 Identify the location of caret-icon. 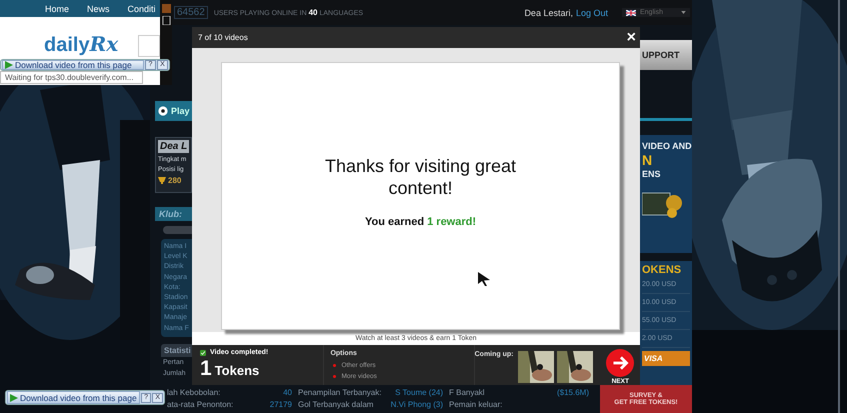
(683, 12).